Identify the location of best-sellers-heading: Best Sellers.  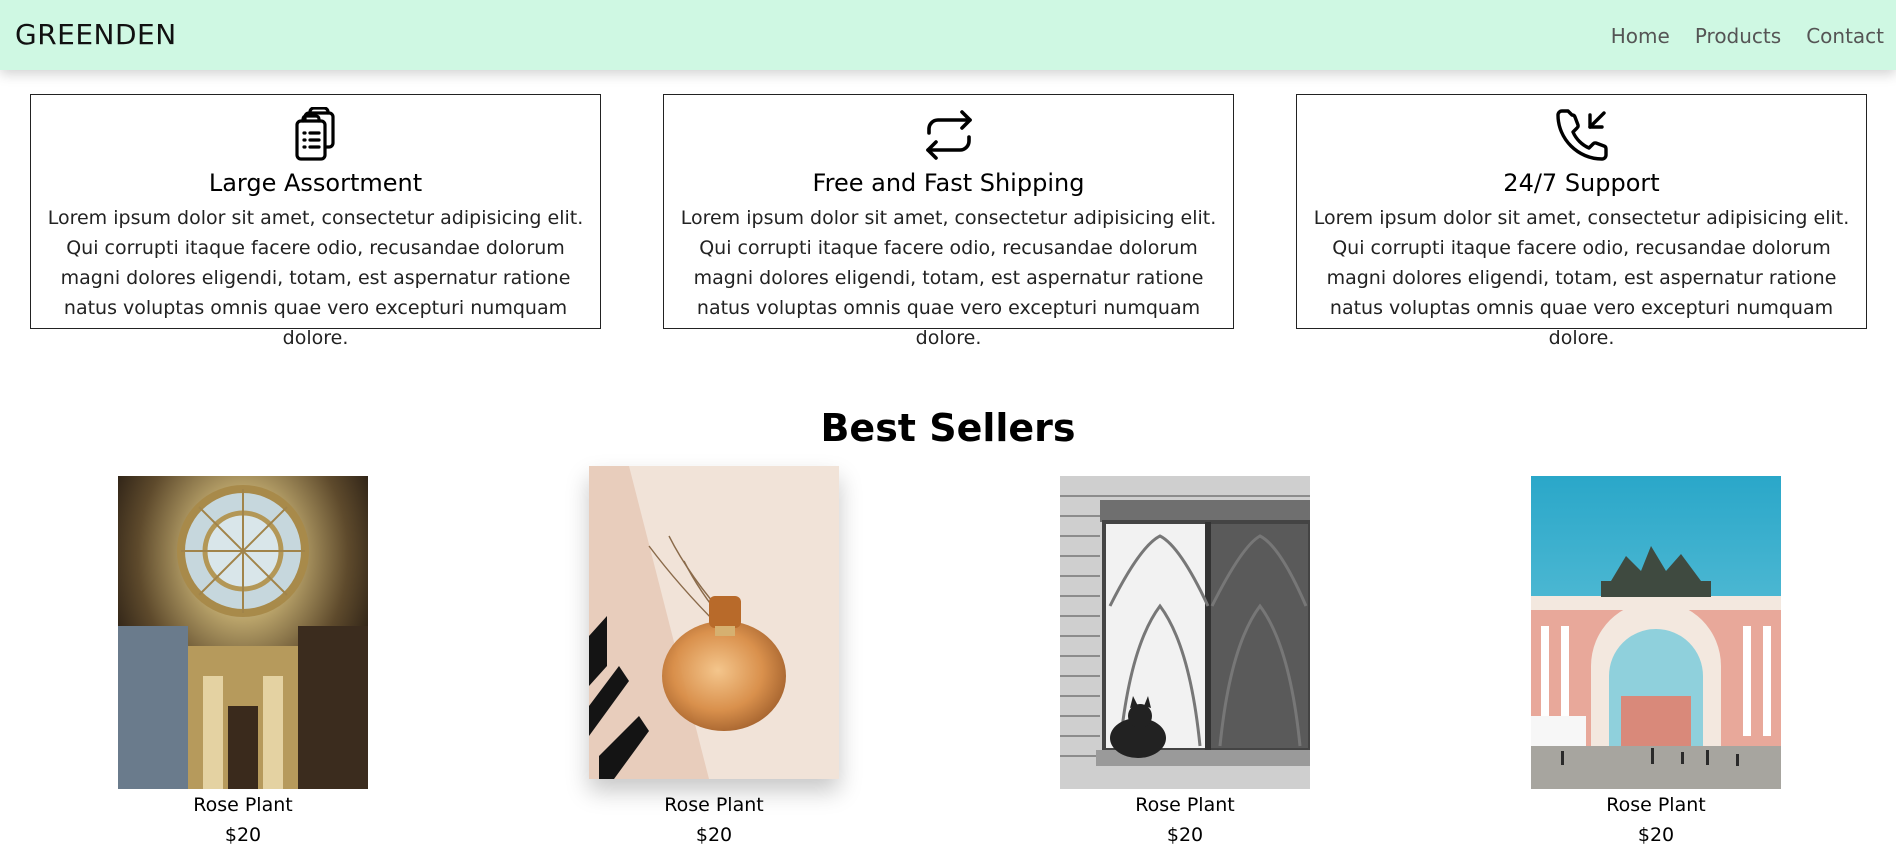
(948, 428).